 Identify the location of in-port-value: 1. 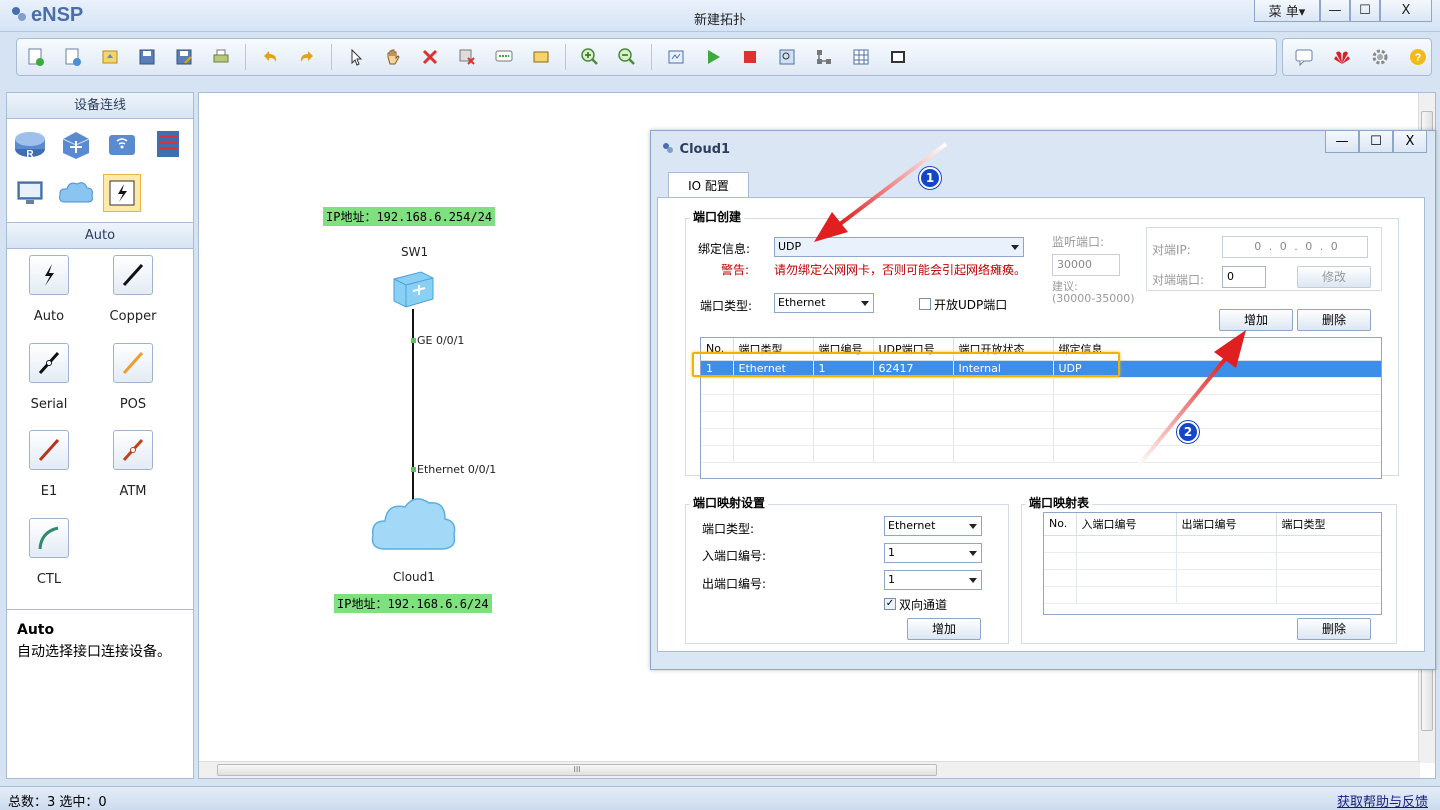
(891, 552).